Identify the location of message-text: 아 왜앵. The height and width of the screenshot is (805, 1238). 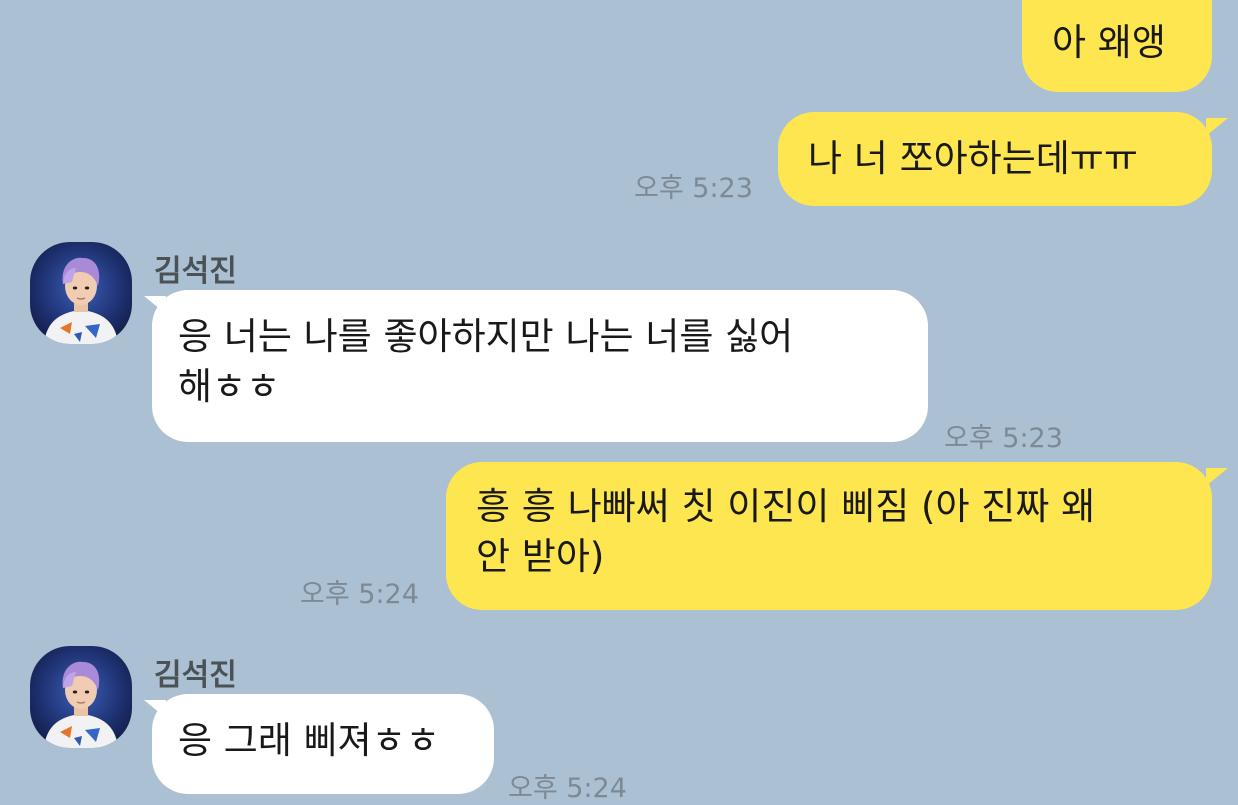
(1109, 42).